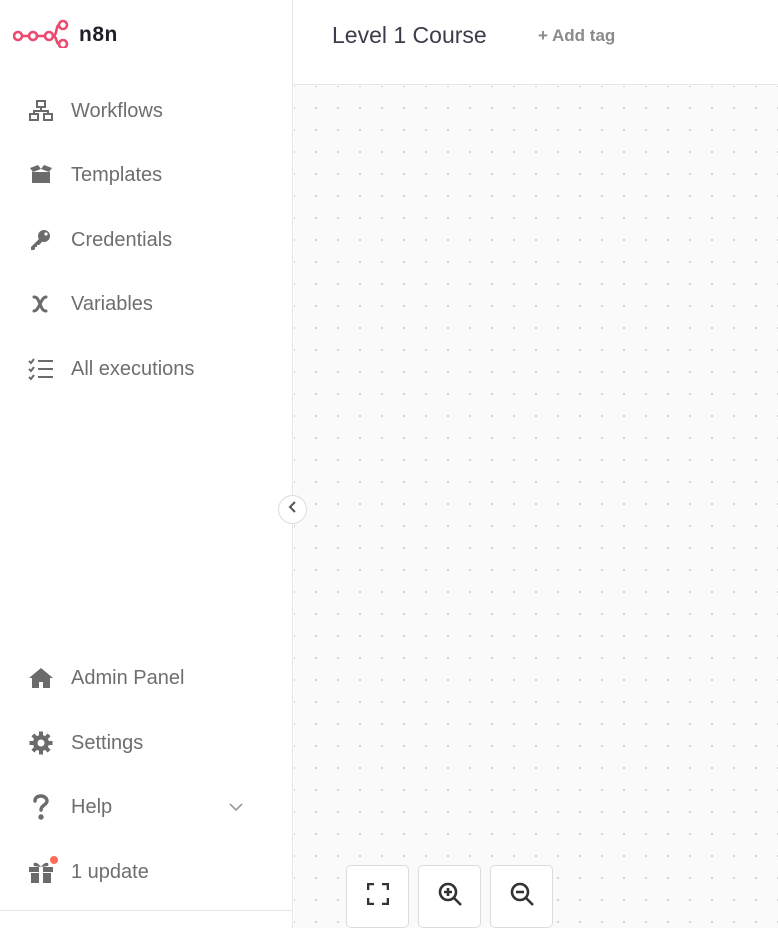  What do you see at coordinates (41, 678) in the screenshot?
I see `home-icon` at bounding box center [41, 678].